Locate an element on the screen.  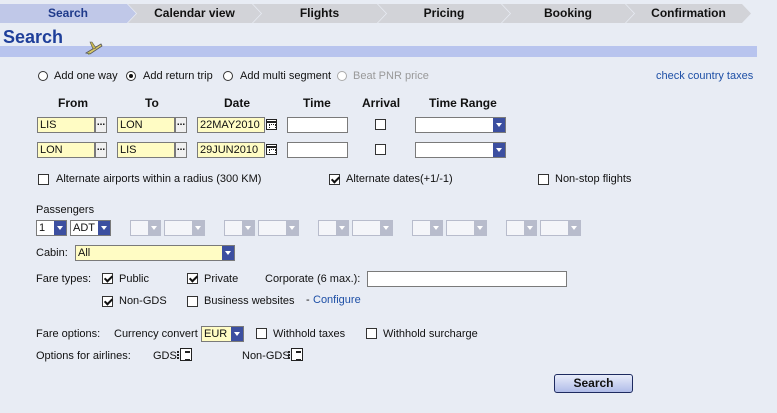
time-range-header: Time Range is located at coordinates (463, 103).